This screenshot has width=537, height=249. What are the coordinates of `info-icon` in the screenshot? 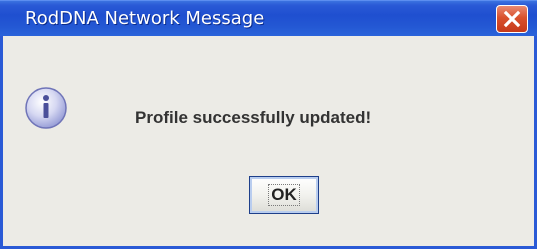 It's located at (46, 108).